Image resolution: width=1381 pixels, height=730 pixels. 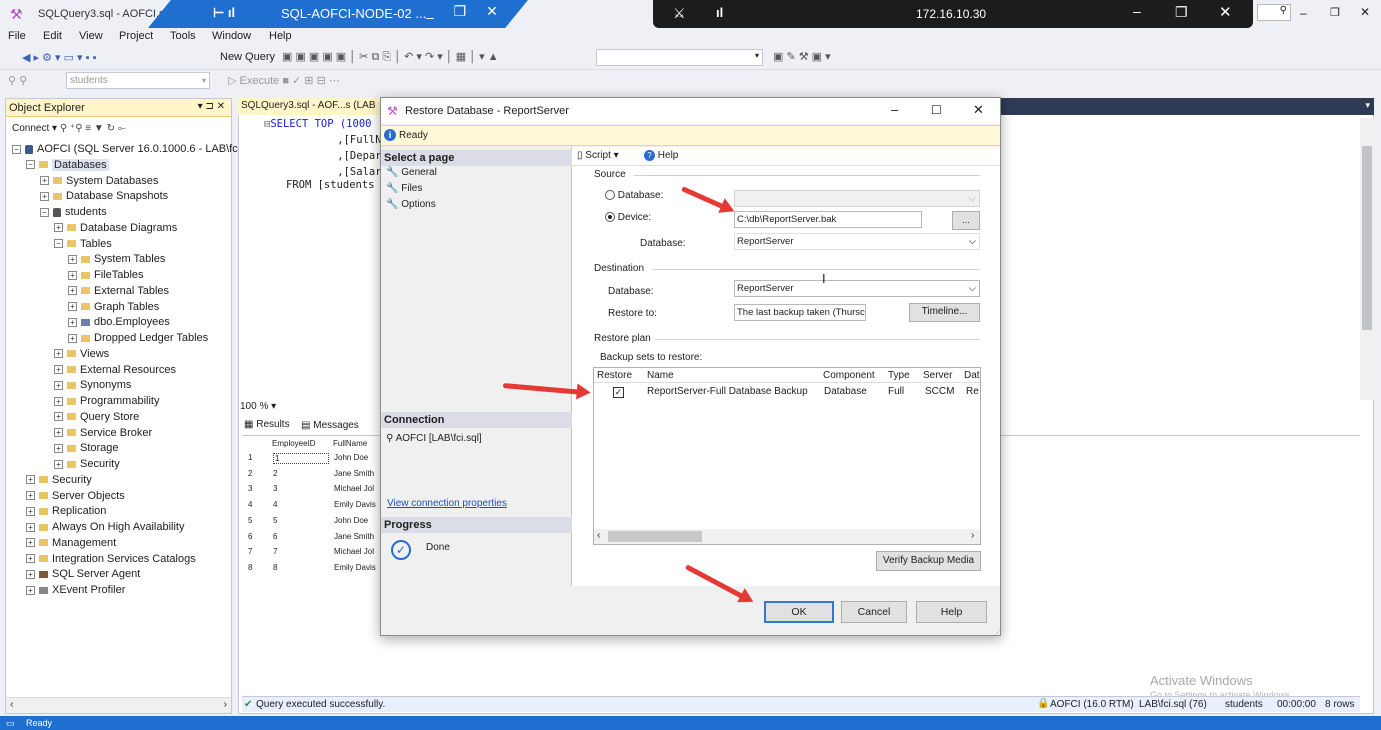 What do you see at coordinates (231, 36) in the screenshot?
I see `menu-window: Window` at bounding box center [231, 36].